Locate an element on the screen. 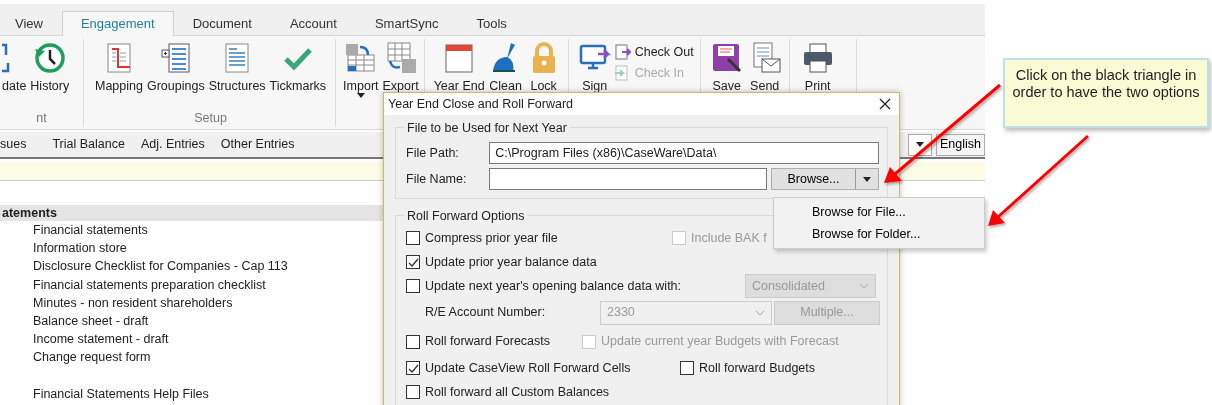  document-link: Balance sheet - draft is located at coordinates (91, 320).